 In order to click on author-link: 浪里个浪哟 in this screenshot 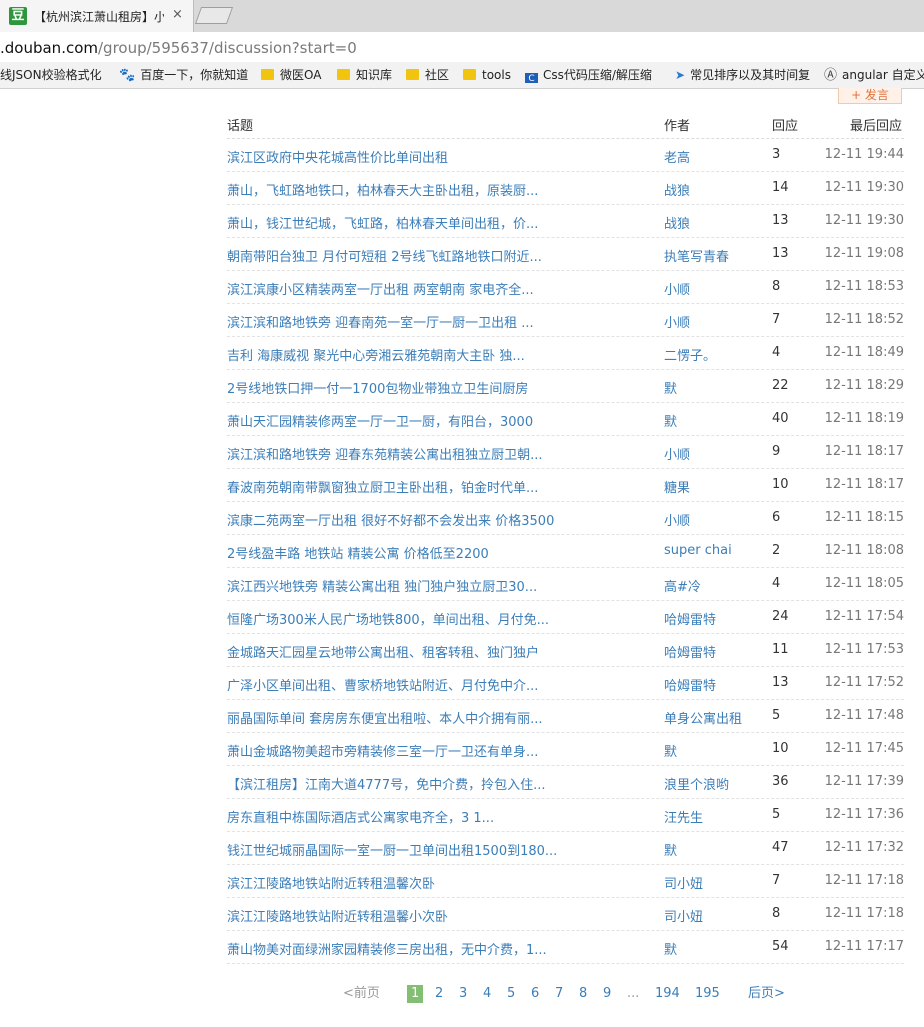, I will do `click(714, 783)`.